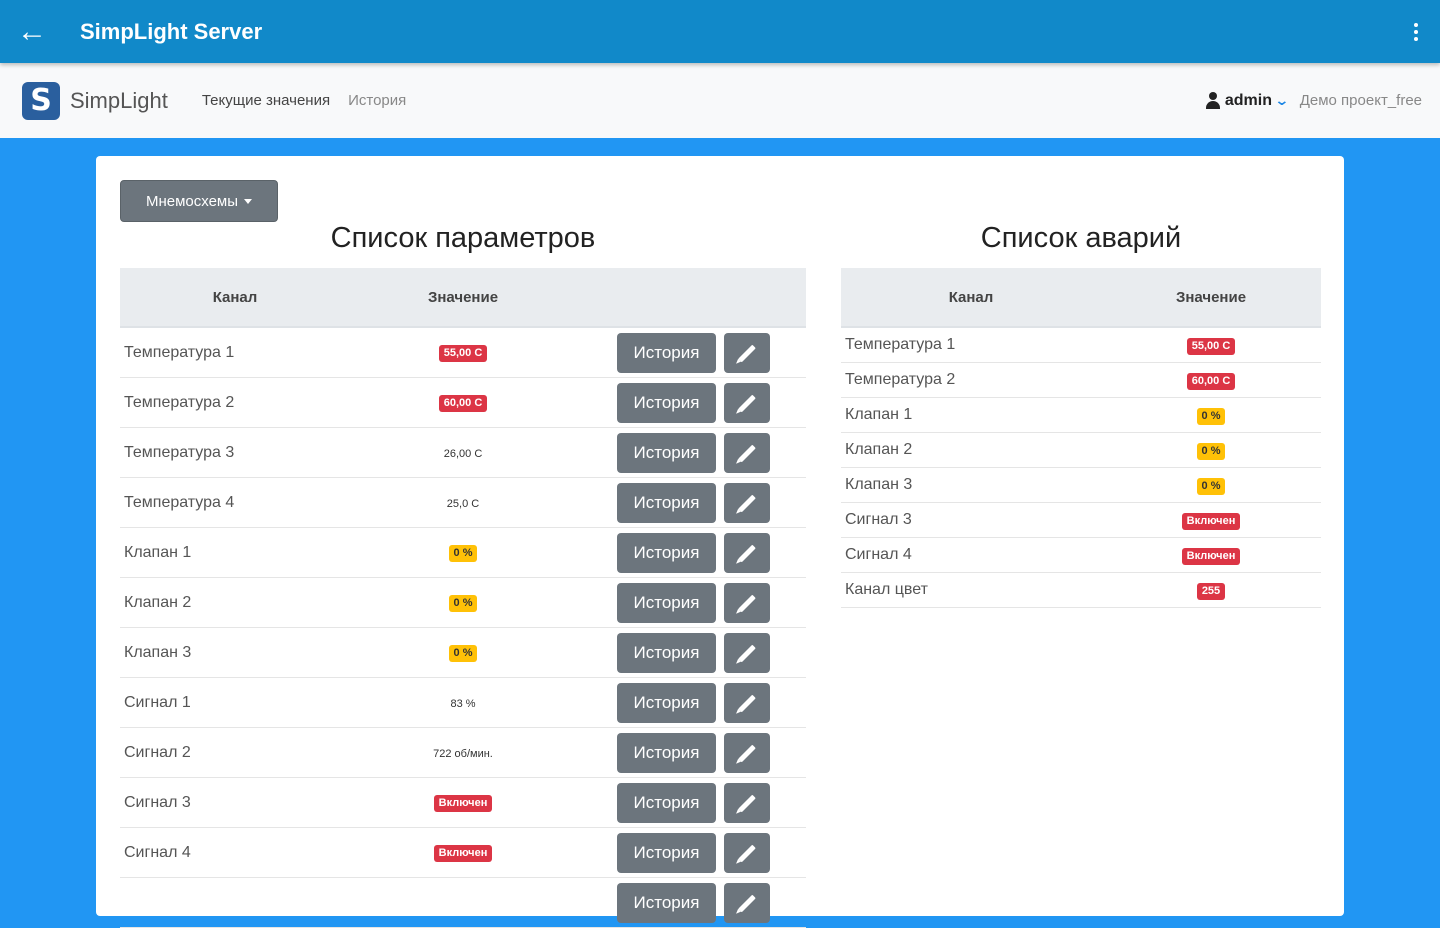 The width and height of the screenshot is (1440, 928). I want to click on table-row: Температура 3 26,00 С История, so click(463, 452).